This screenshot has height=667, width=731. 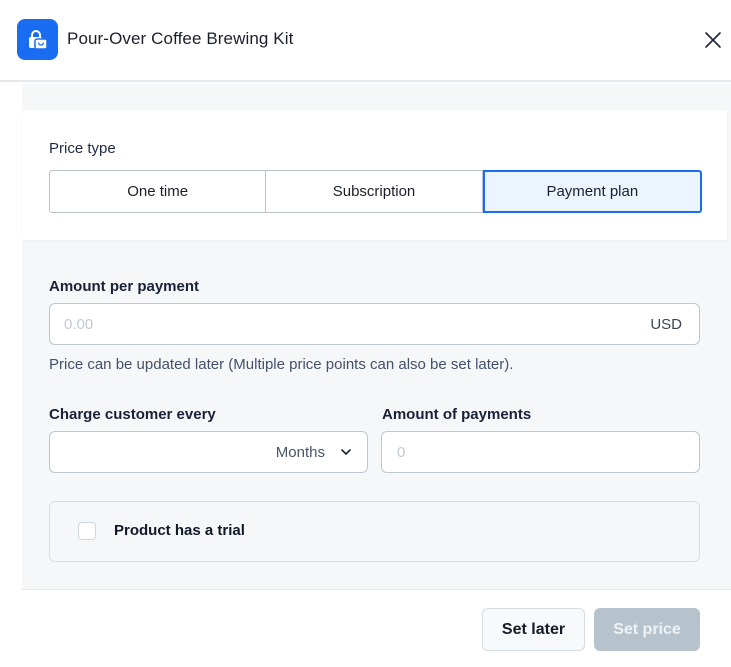 What do you see at coordinates (647, 629) in the screenshot?
I see `set-price-button: Set price` at bounding box center [647, 629].